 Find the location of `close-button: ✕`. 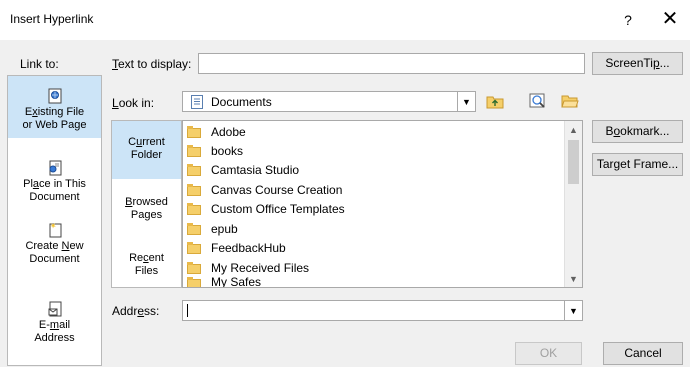

close-button: ✕ is located at coordinates (670, 20).